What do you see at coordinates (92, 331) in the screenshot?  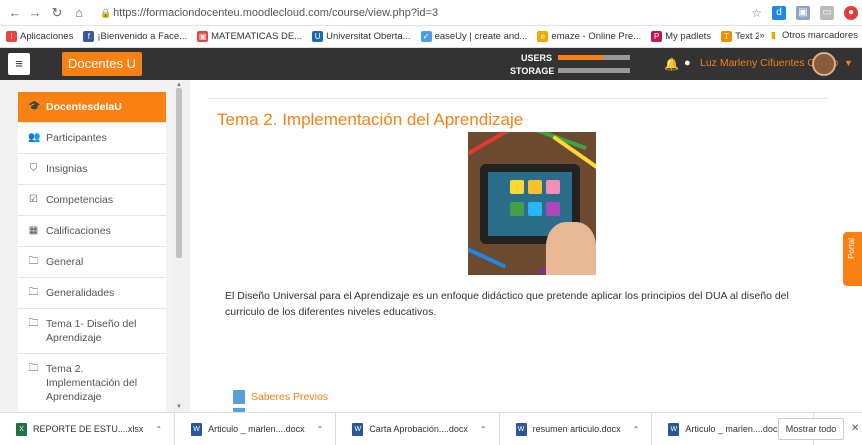 I see `sidebar-item-tema-1: 🗀 Tema 1- Diseño del Aprendizaje` at bounding box center [92, 331].